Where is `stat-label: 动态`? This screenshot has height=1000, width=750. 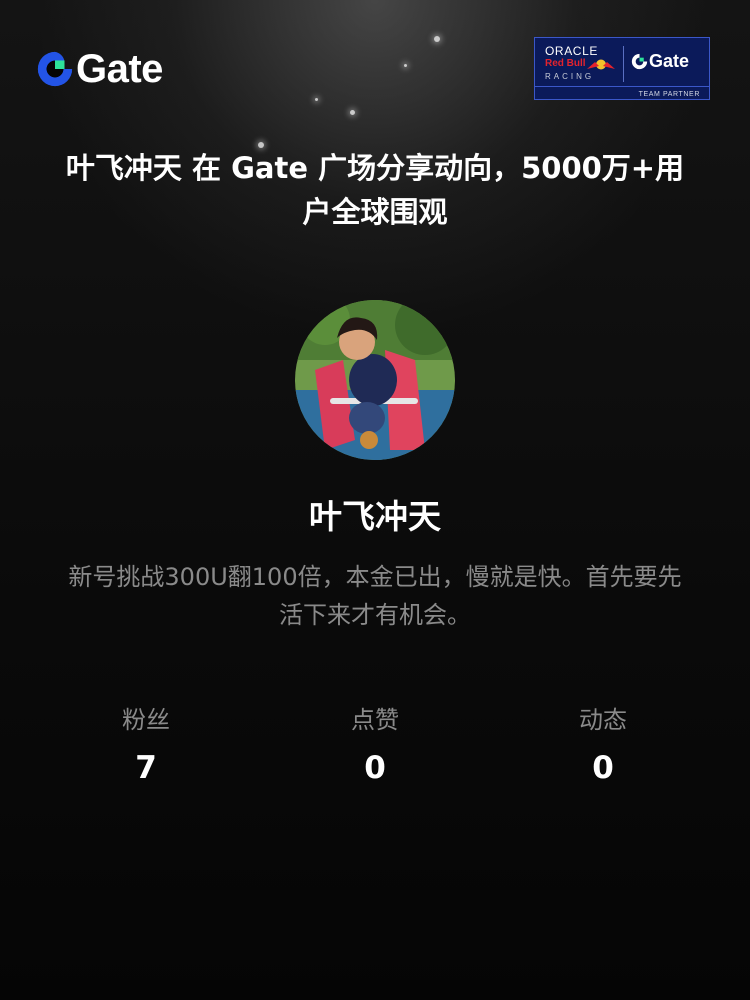
stat-label: 动态 is located at coordinates (603, 720).